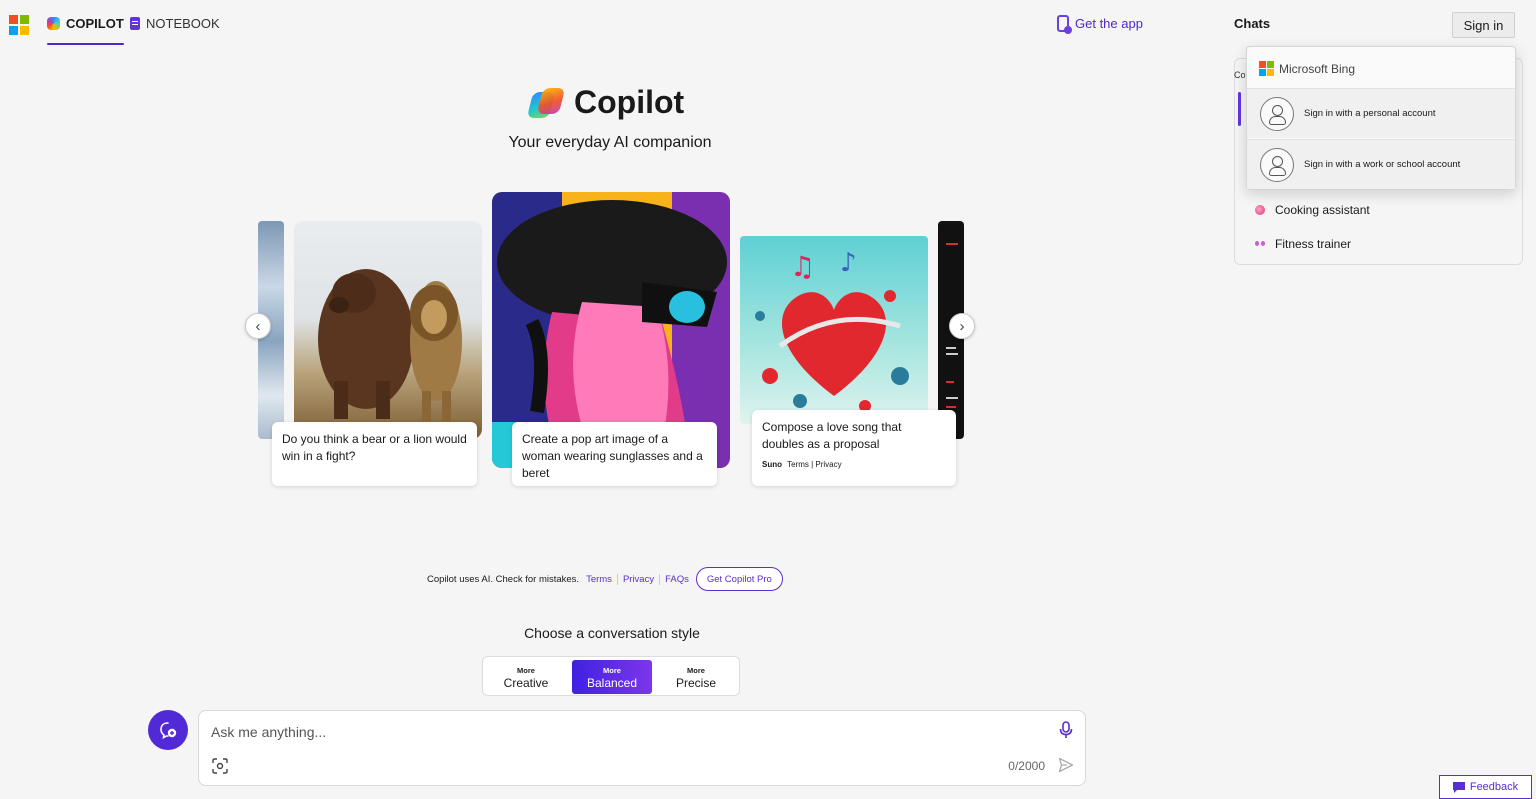 The image size is (1536, 799). Describe the element at coordinates (503, 579) in the screenshot. I see `ai-notice: Copilot uses AI. Check for mistakes.` at that location.